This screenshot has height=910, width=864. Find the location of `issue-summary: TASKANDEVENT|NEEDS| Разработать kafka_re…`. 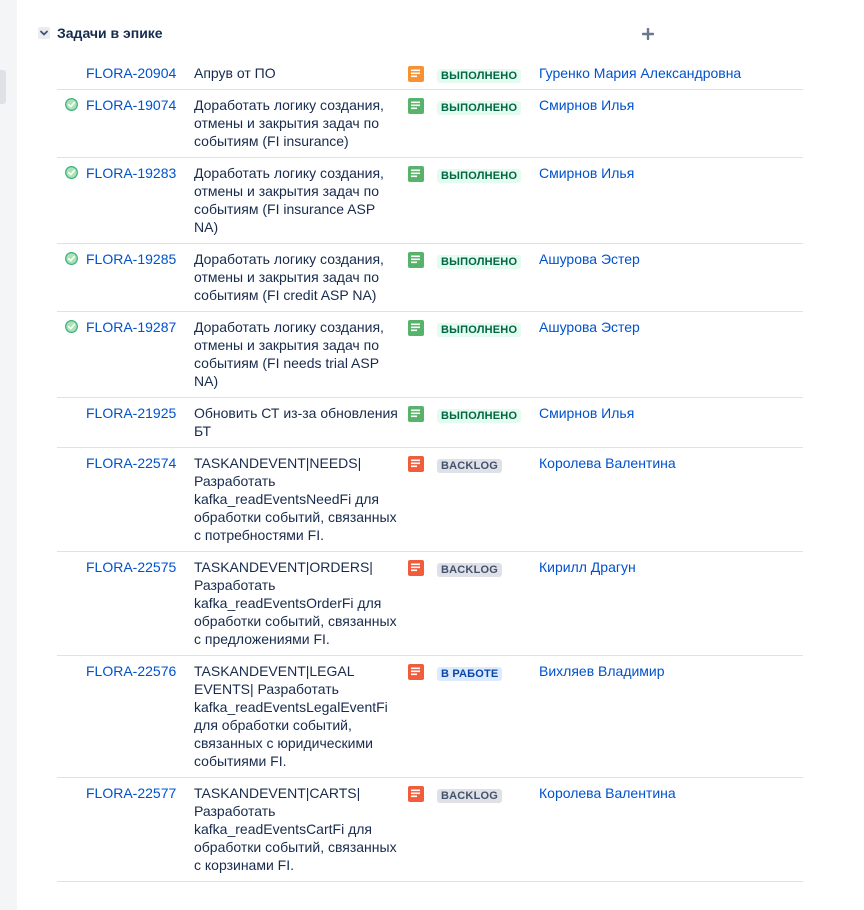

issue-summary: TASKANDEVENT|NEEDS| Разработать kafka_re… is located at coordinates (295, 499).